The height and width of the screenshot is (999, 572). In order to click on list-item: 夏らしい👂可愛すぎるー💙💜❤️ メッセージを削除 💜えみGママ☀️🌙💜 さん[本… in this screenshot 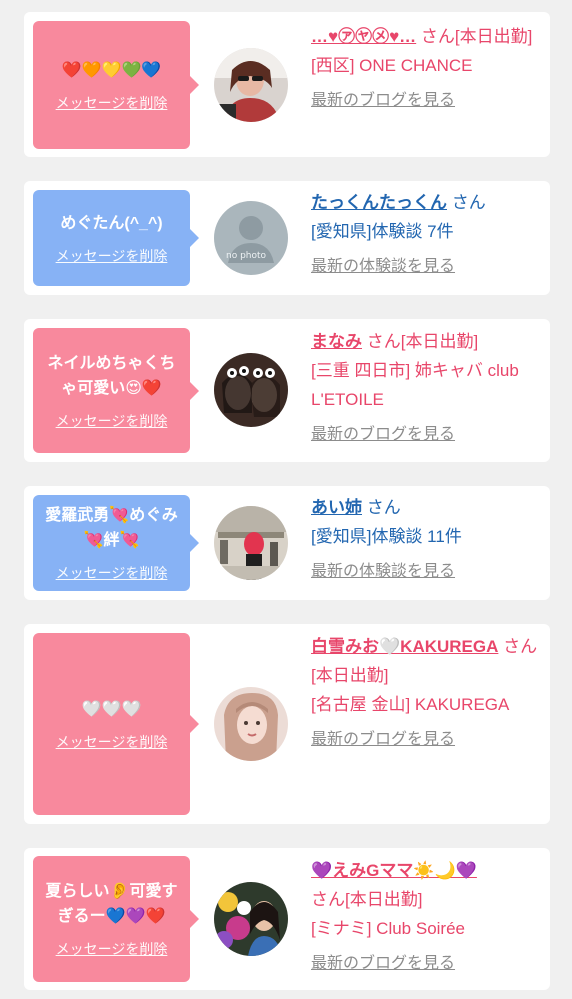, I will do `click(287, 919)`.